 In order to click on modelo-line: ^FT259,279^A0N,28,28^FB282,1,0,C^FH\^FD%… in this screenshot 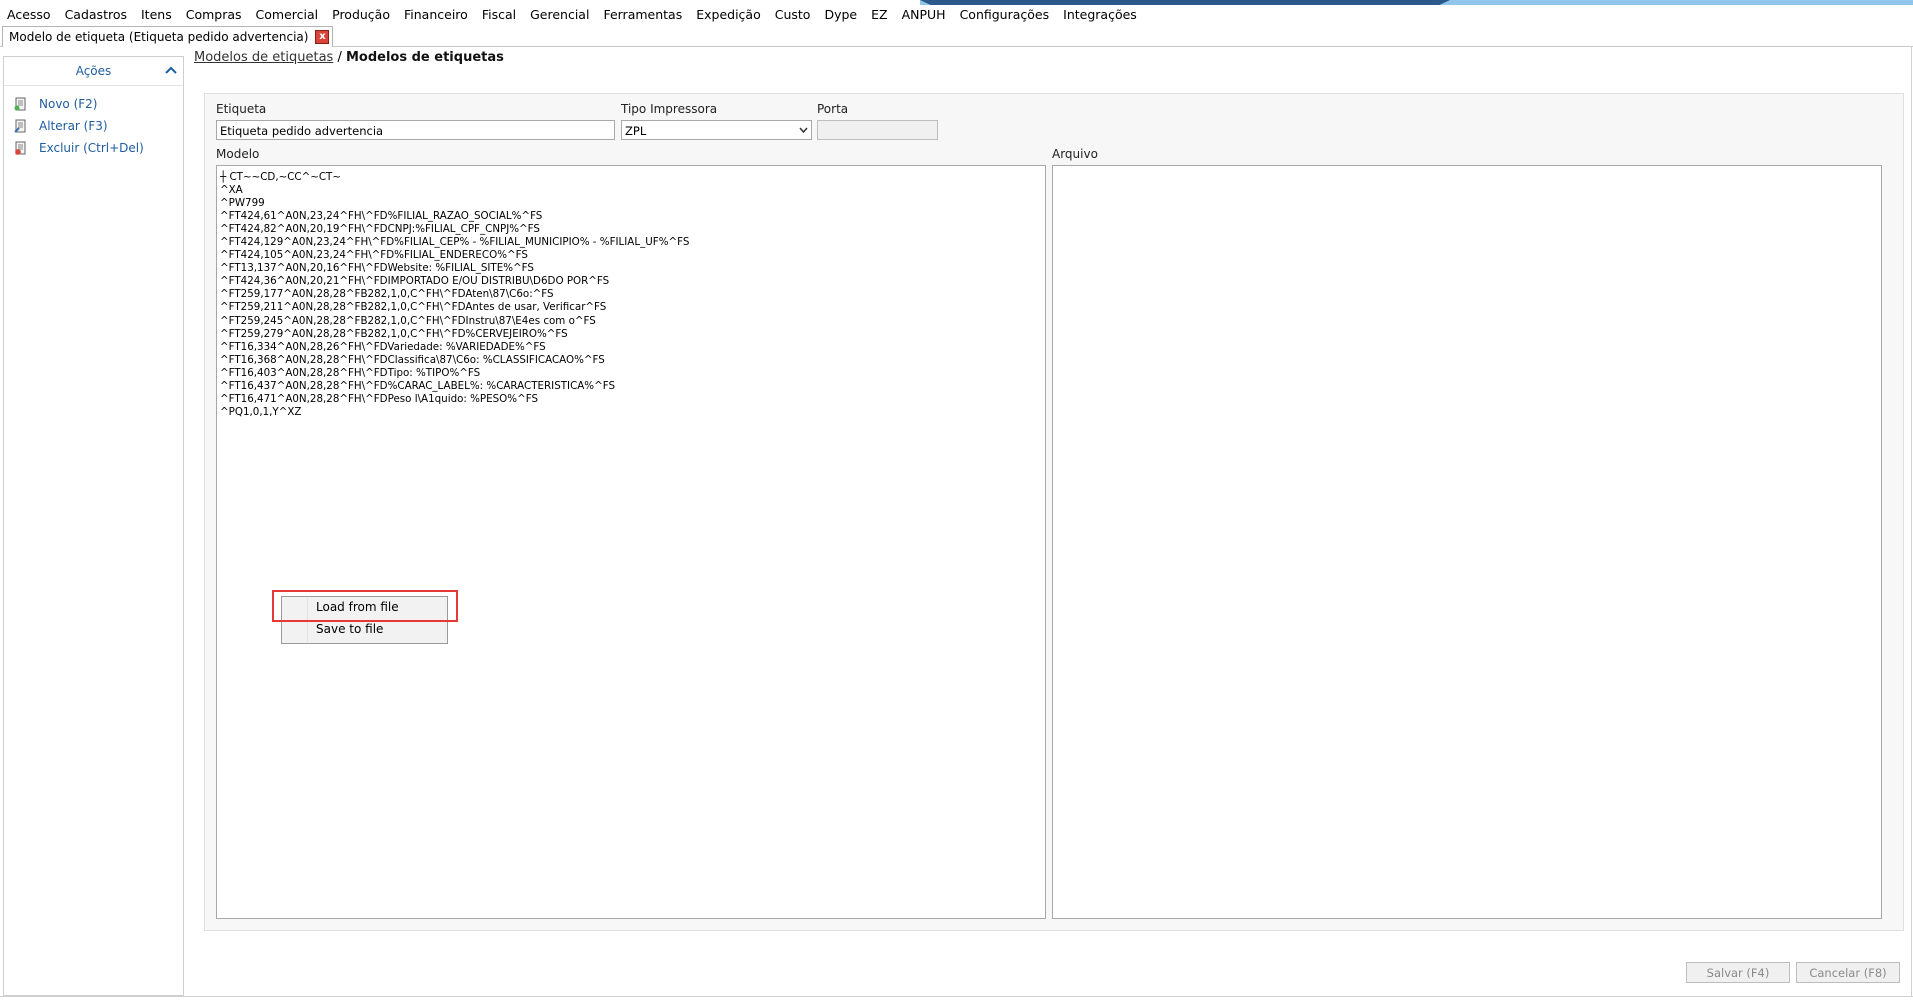, I will do `click(394, 333)`.